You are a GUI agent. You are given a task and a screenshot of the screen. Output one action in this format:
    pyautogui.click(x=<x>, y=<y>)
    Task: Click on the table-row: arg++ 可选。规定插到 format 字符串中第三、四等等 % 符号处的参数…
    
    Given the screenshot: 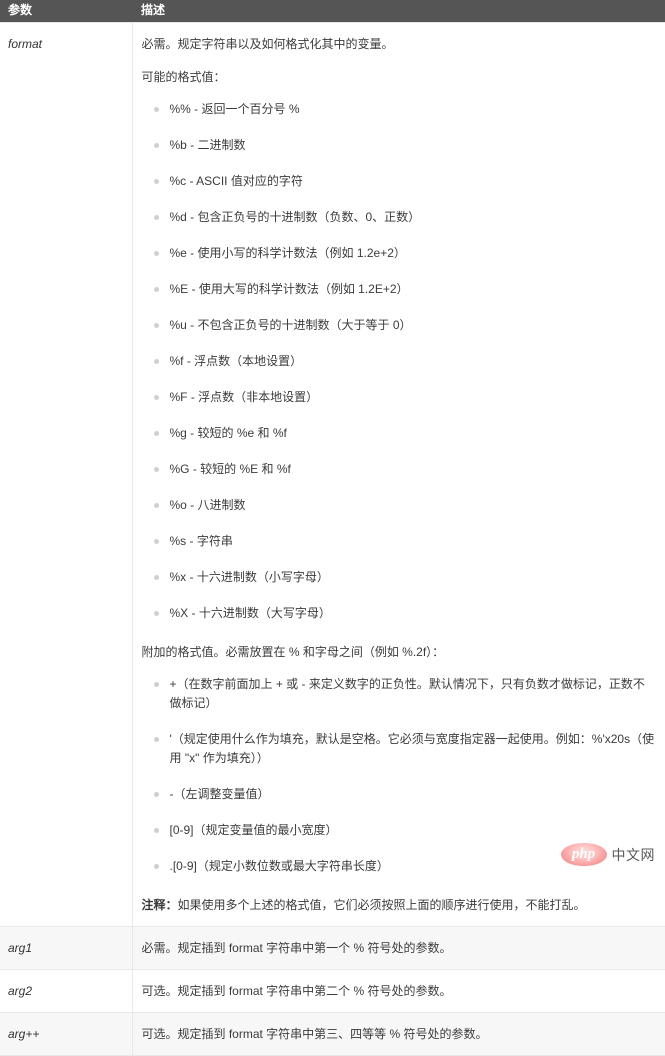 What is the action you would take?
    pyautogui.click(x=332, y=1034)
    